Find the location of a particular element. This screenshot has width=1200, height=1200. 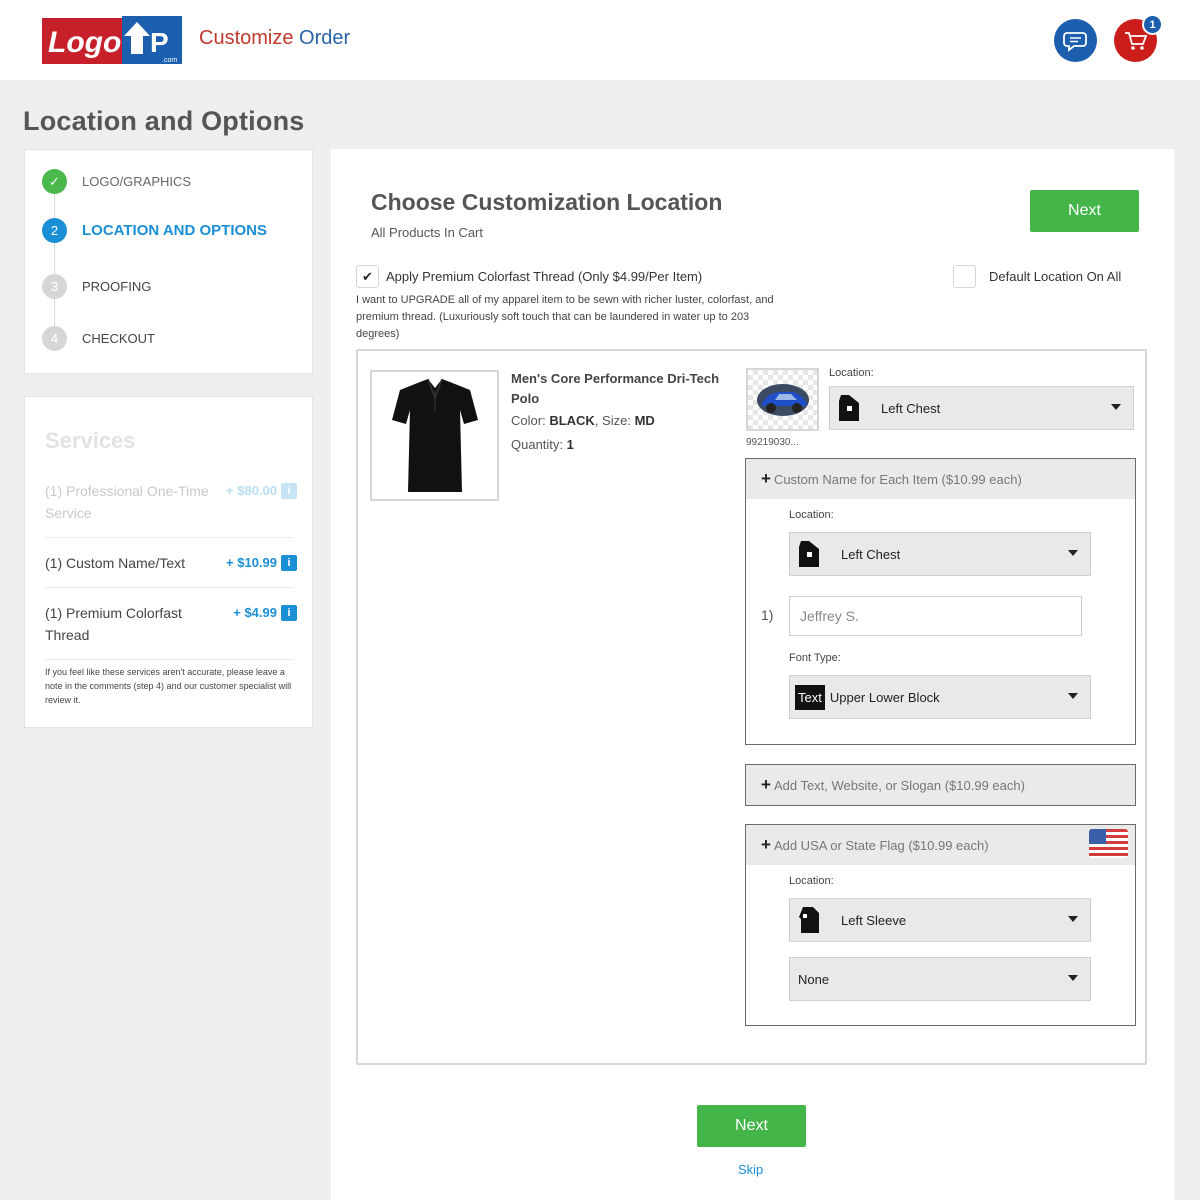

text-font-icon: Text is located at coordinates (810, 697).